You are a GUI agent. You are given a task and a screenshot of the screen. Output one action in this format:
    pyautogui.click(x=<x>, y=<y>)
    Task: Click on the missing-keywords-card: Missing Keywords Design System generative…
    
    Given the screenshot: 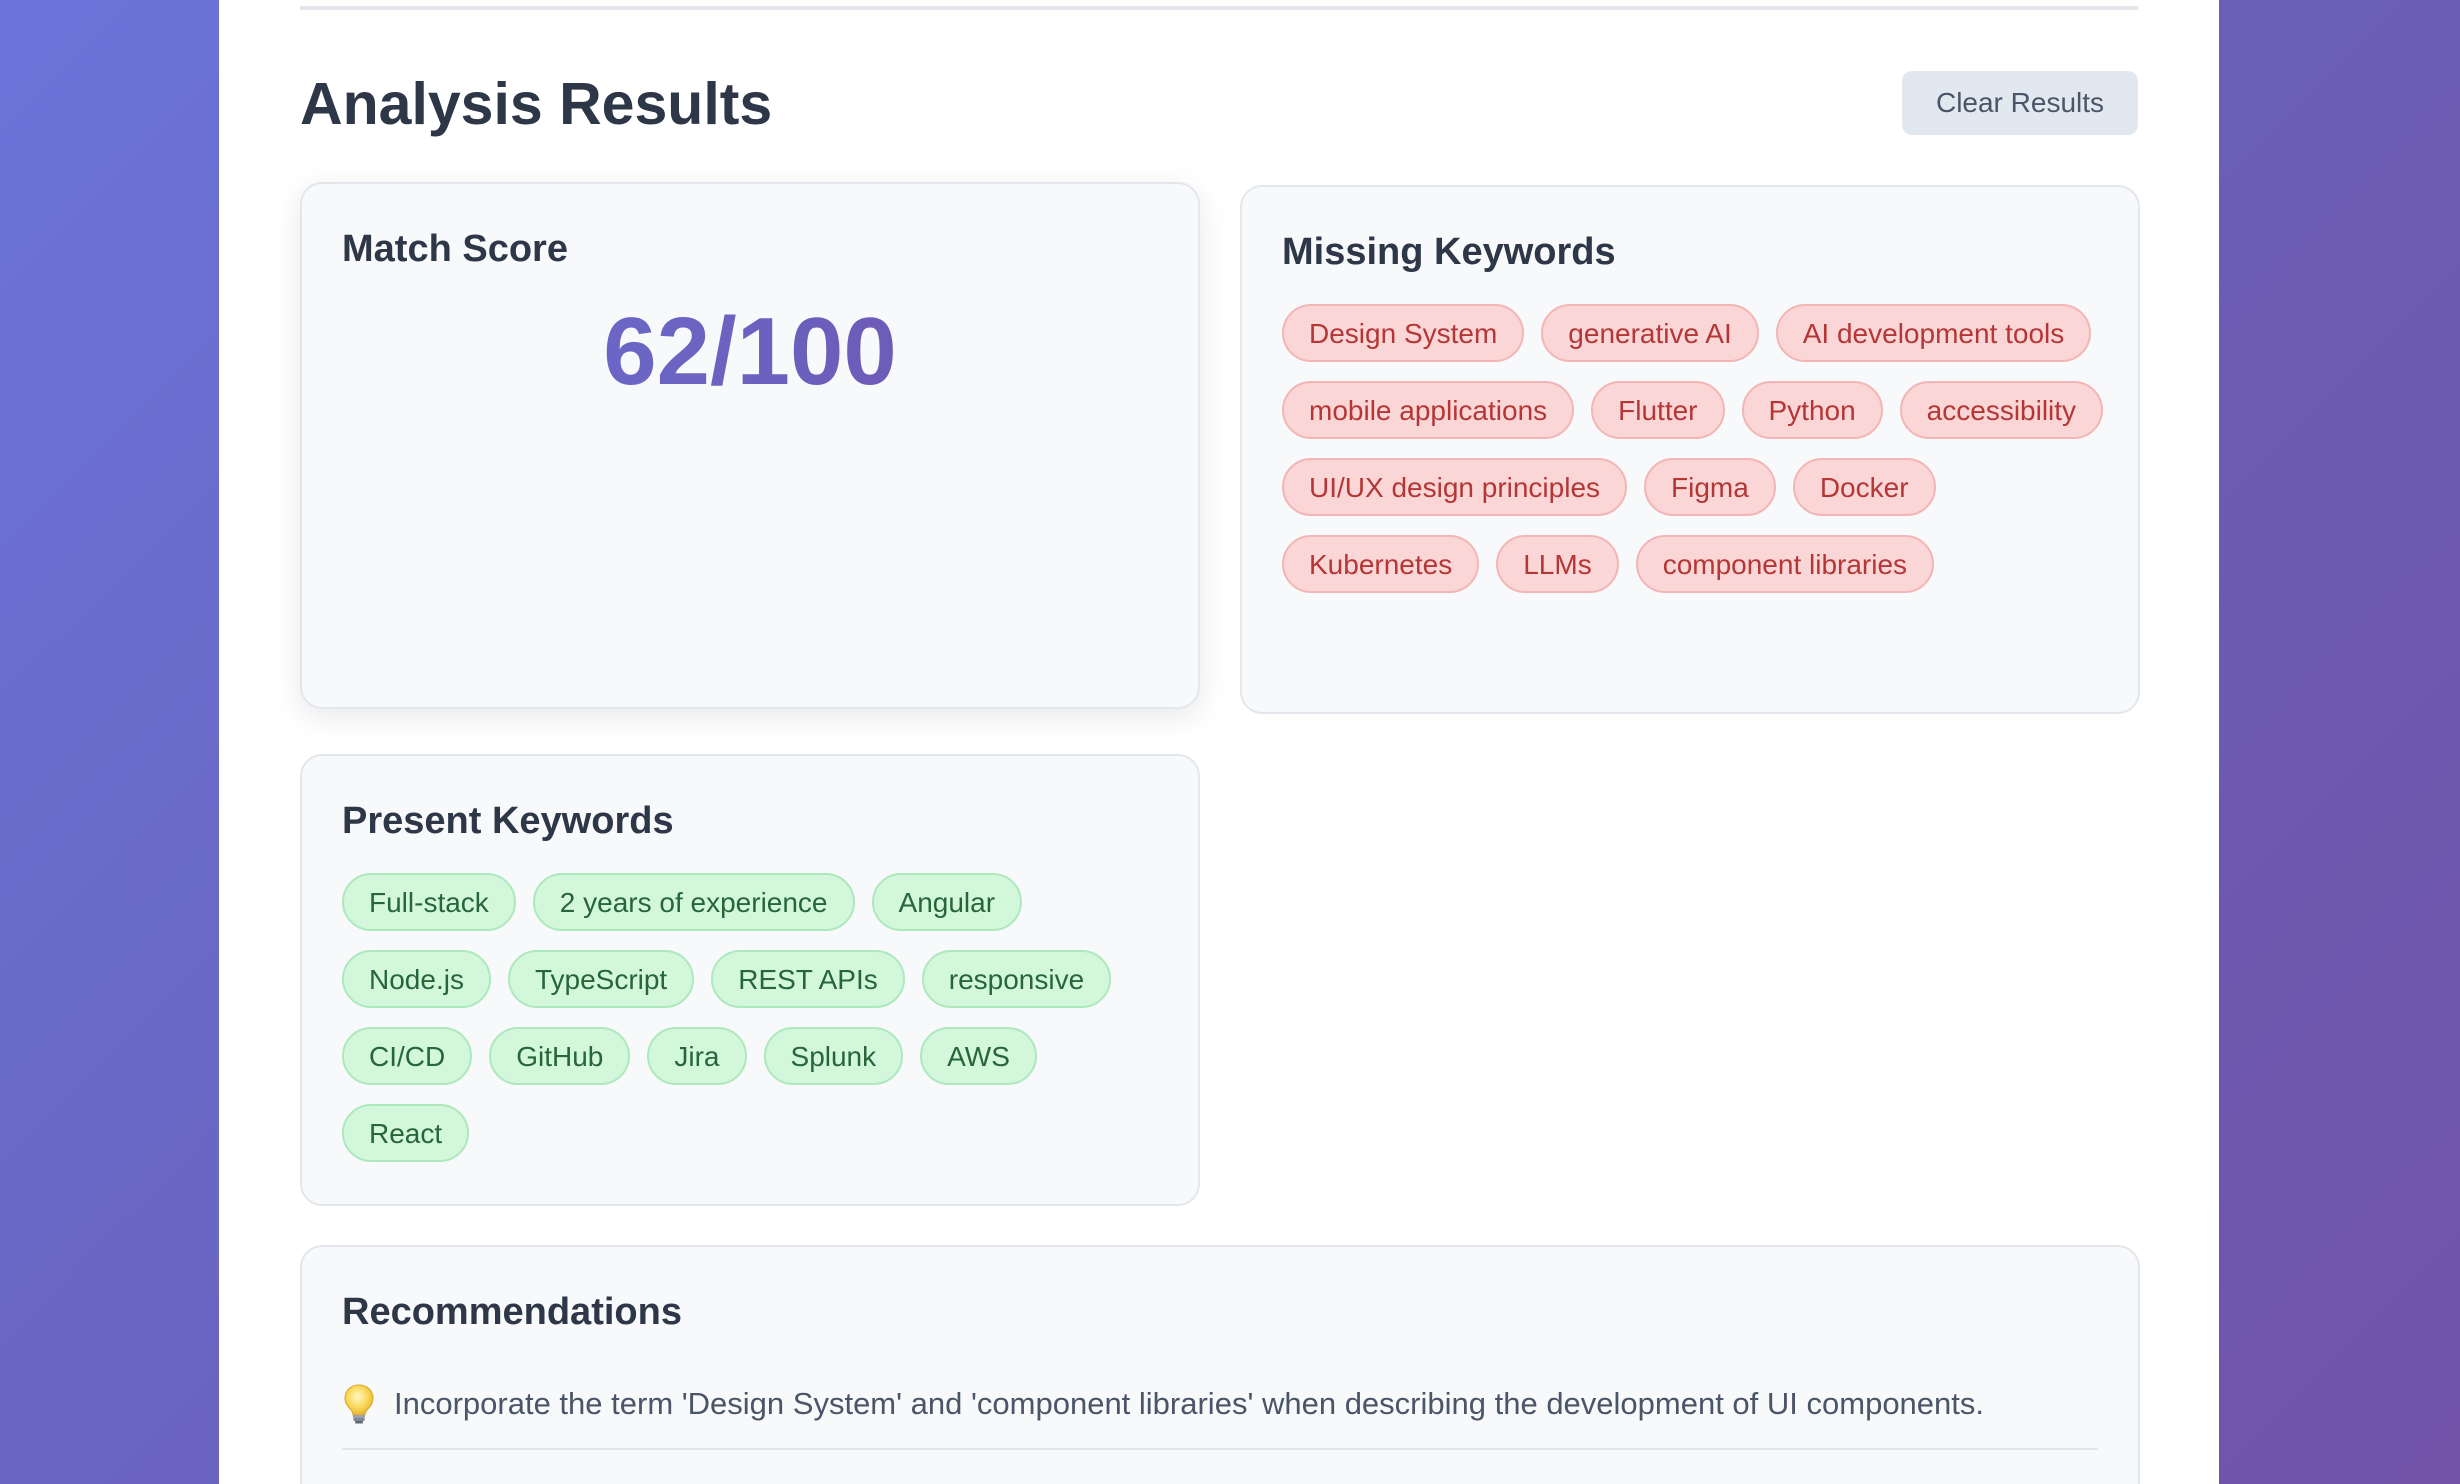 What is the action you would take?
    pyautogui.click(x=1690, y=449)
    